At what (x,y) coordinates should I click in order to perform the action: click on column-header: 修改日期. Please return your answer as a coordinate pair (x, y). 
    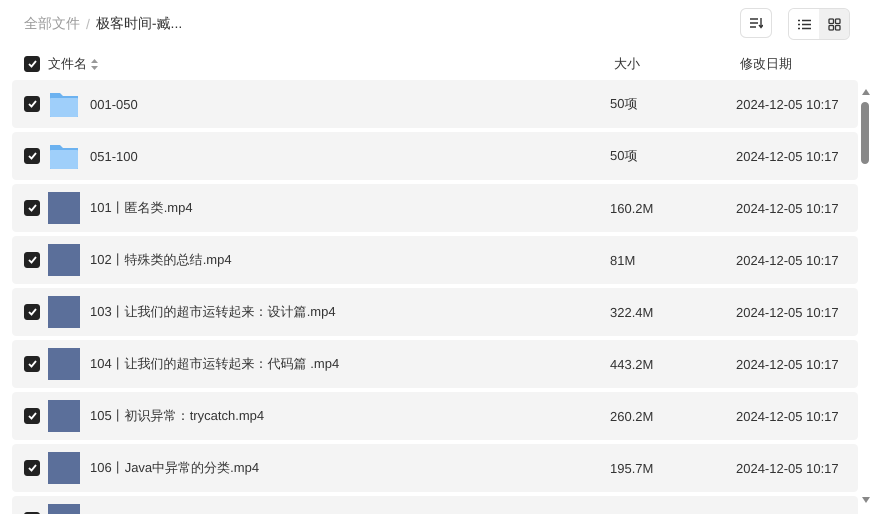
    Looking at the image, I should click on (766, 64).